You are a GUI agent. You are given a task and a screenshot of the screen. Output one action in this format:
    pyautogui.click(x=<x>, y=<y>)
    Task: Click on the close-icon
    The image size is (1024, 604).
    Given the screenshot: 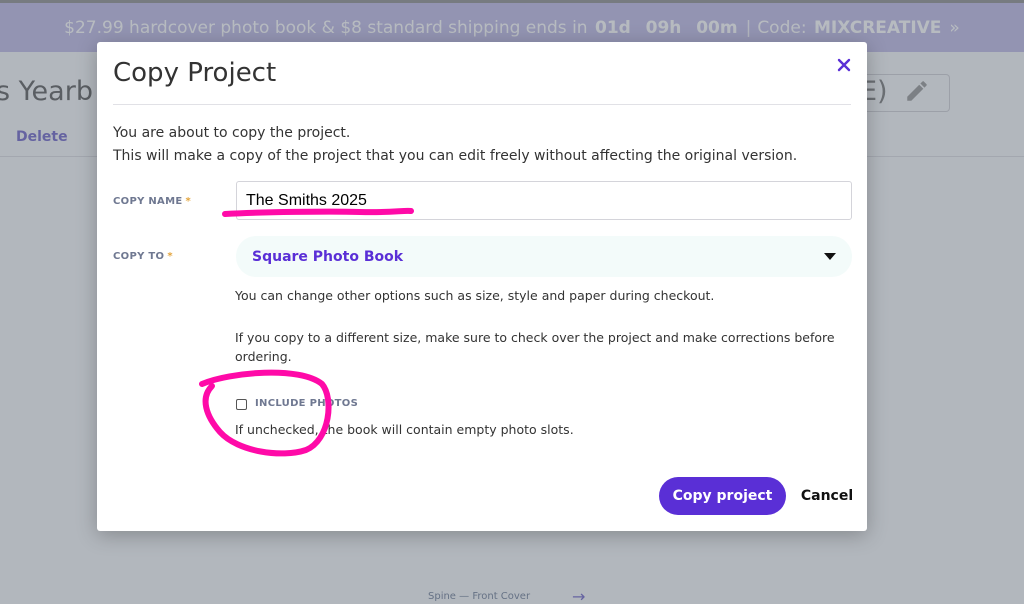 What is the action you would take?
    pyautogui.click(x=844, y=65)
    